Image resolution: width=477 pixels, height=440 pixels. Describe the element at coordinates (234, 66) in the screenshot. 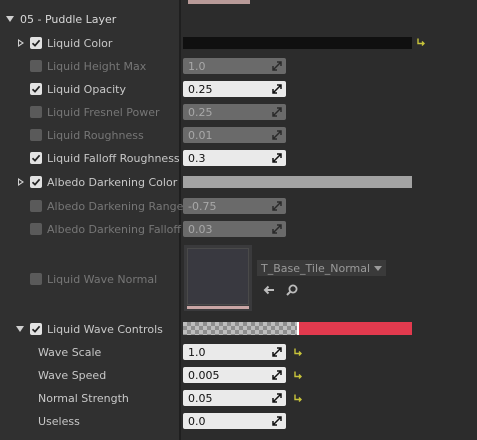

I see `liquid-height-max-input: 1.0` at that location.